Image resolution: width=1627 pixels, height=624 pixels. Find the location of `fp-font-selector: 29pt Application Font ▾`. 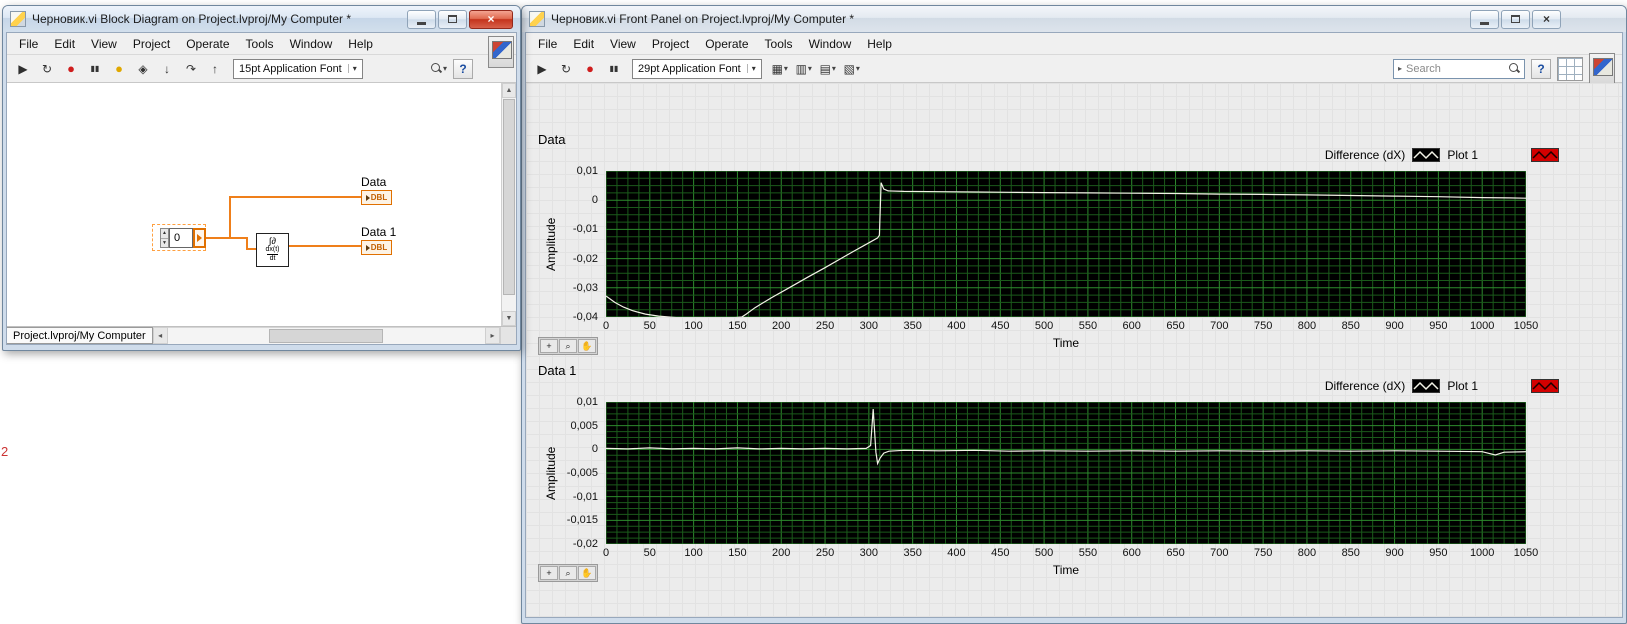

fp-font-selector: 29pt Application Font ▾ is located at coordinates (697, 68).